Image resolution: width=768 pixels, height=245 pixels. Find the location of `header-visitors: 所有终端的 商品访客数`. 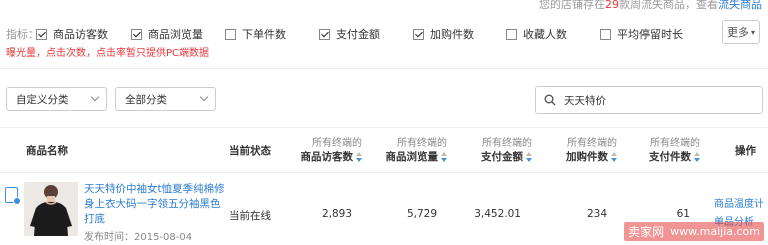

header-visitors: 所有终端的 商品访客数 is located at coordinates (326, 150).